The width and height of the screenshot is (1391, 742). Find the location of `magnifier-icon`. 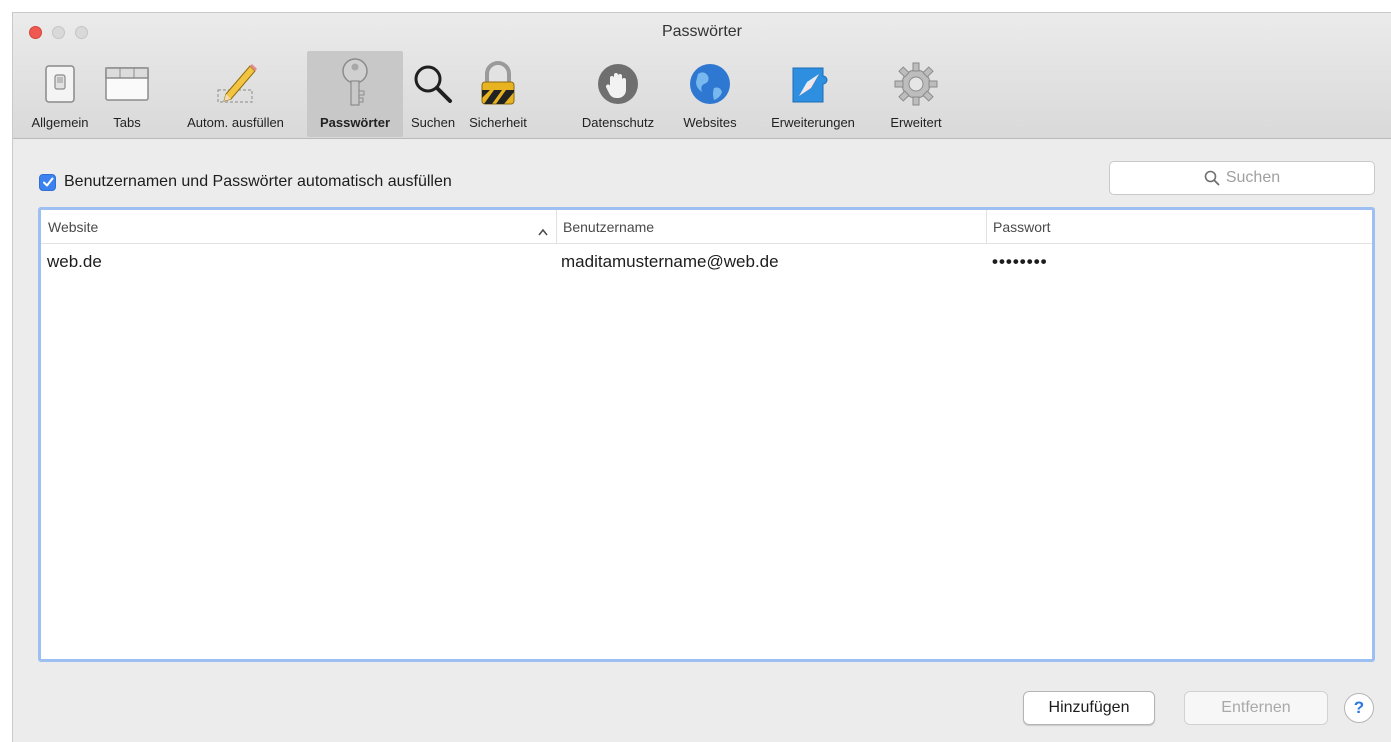

magnifier-icon is located at coordinates (433, 84).